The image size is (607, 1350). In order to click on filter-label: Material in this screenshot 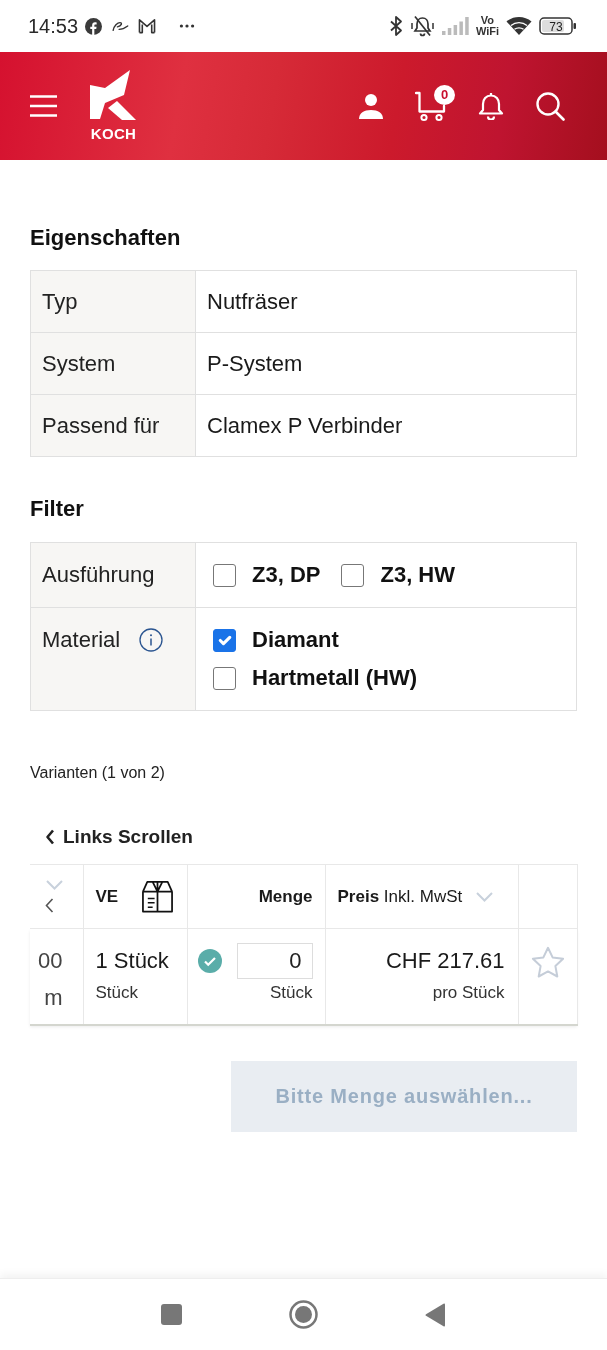, I will do `click(81, 640)`.